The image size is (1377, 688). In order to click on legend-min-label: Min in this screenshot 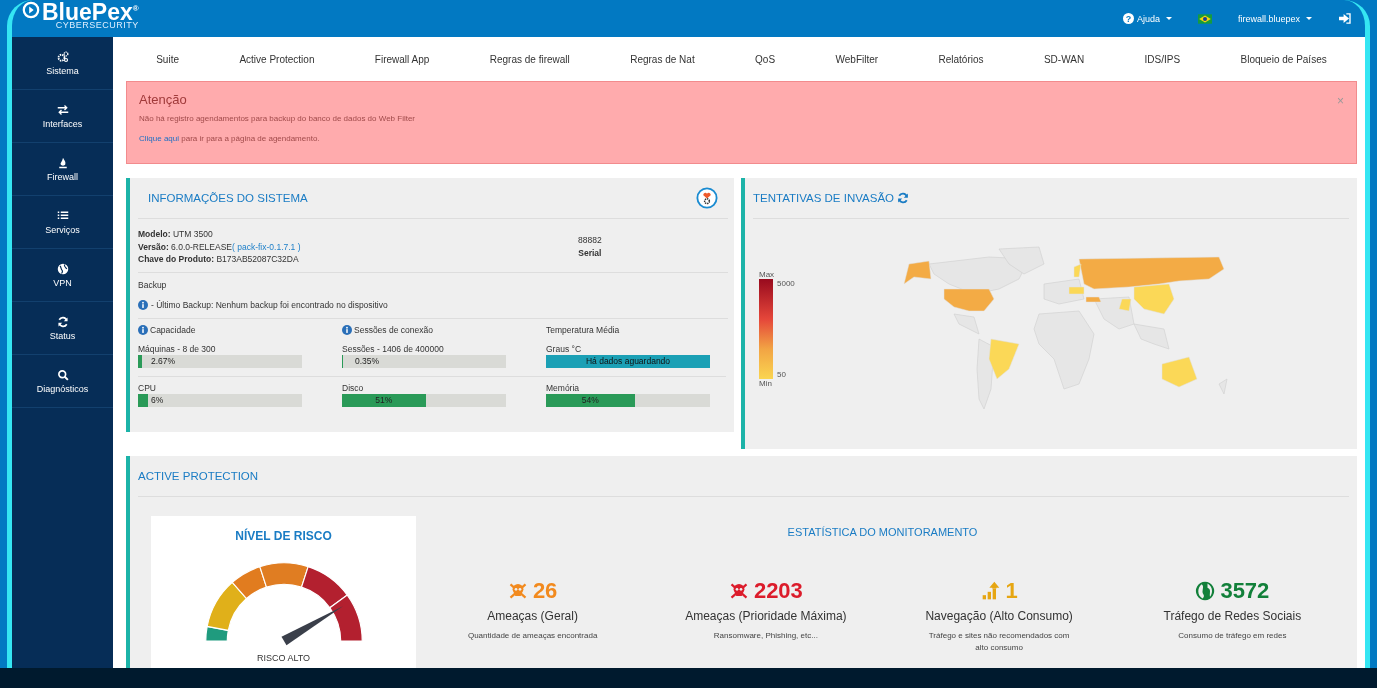, I will do `click(766, 383)`.